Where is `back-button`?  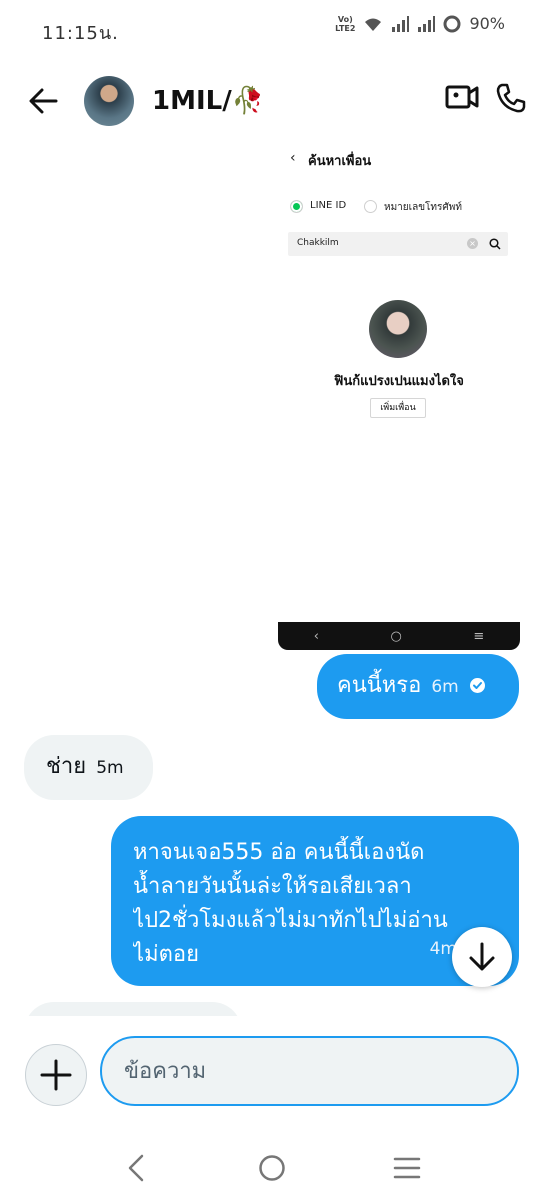
back-button is located at coordinates (43, 101).